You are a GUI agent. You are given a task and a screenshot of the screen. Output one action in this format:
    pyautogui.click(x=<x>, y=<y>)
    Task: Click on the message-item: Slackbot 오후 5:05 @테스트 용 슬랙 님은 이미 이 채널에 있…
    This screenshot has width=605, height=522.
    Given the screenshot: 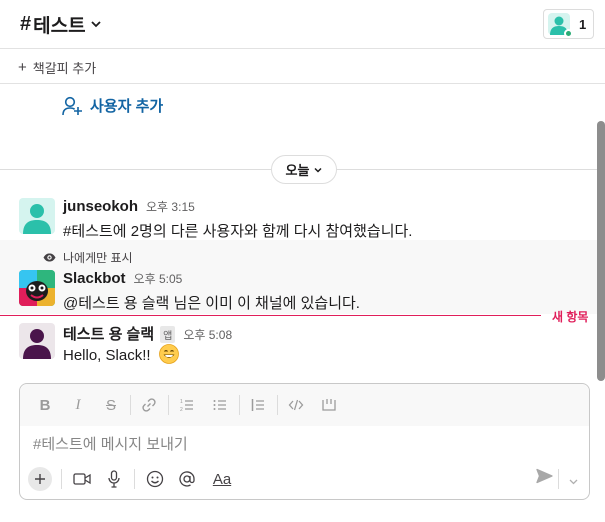 What is the action you would take?
    pyautogui.click(x=298, y=290)
    